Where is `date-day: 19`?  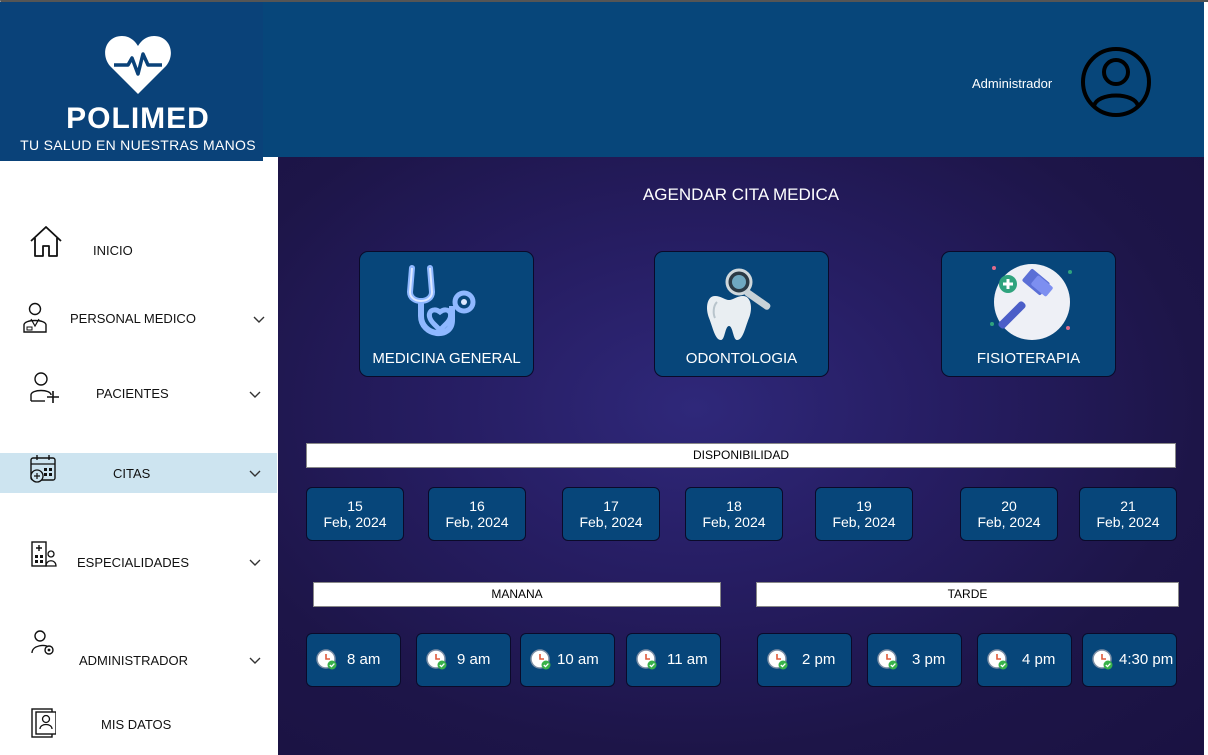 date-day: 19 is located at coordinates (864, 506).